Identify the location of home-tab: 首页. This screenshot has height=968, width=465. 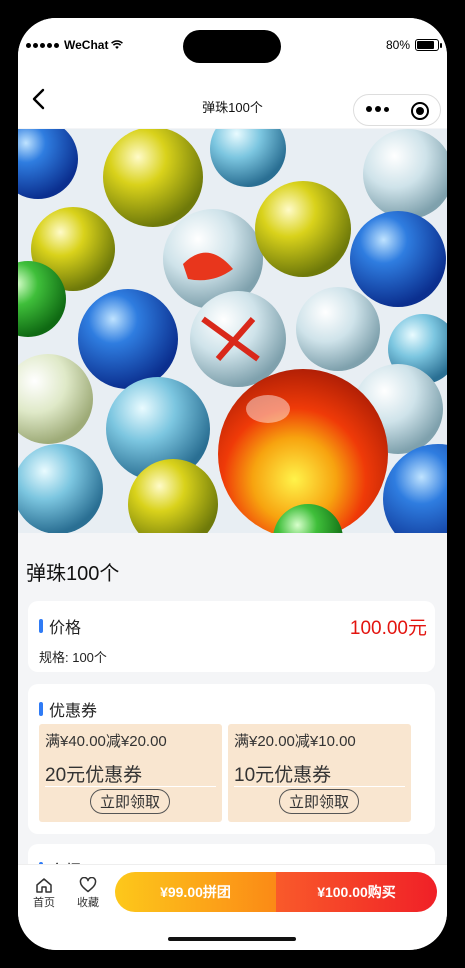
(44, 893).